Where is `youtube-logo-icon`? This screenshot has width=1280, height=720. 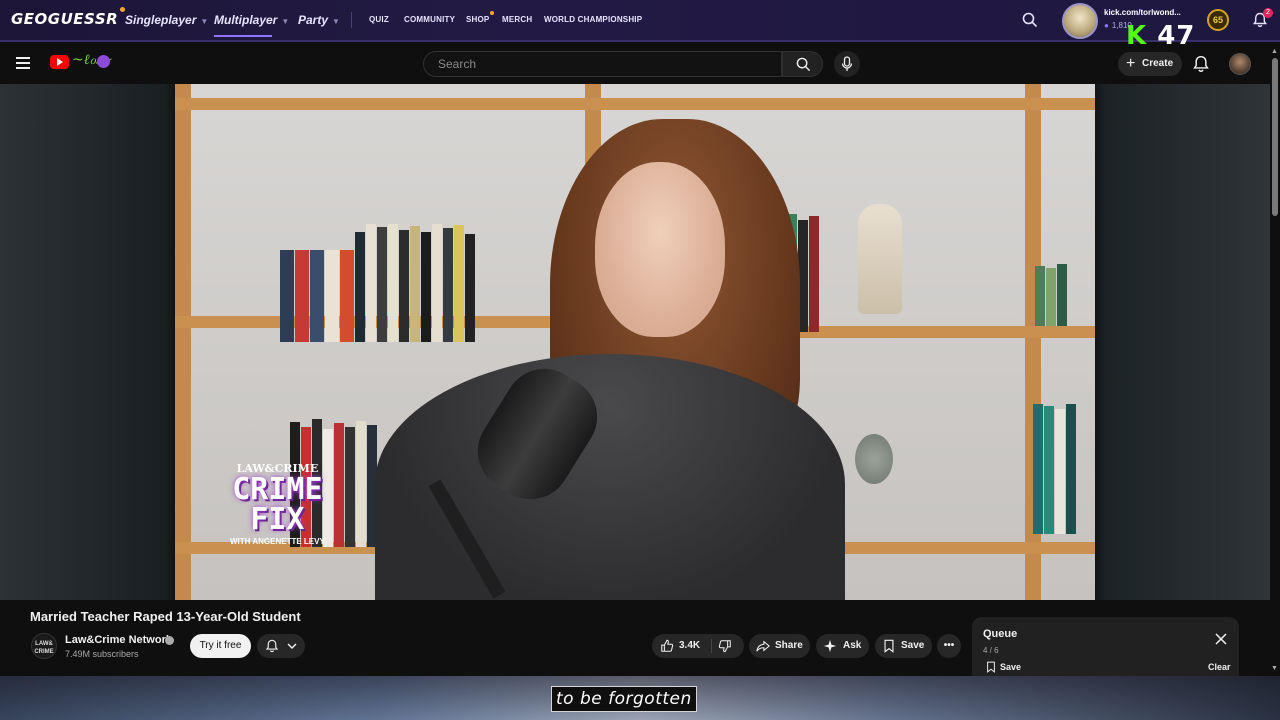 youtube-logo-icon is located at coordinates (59, 62).